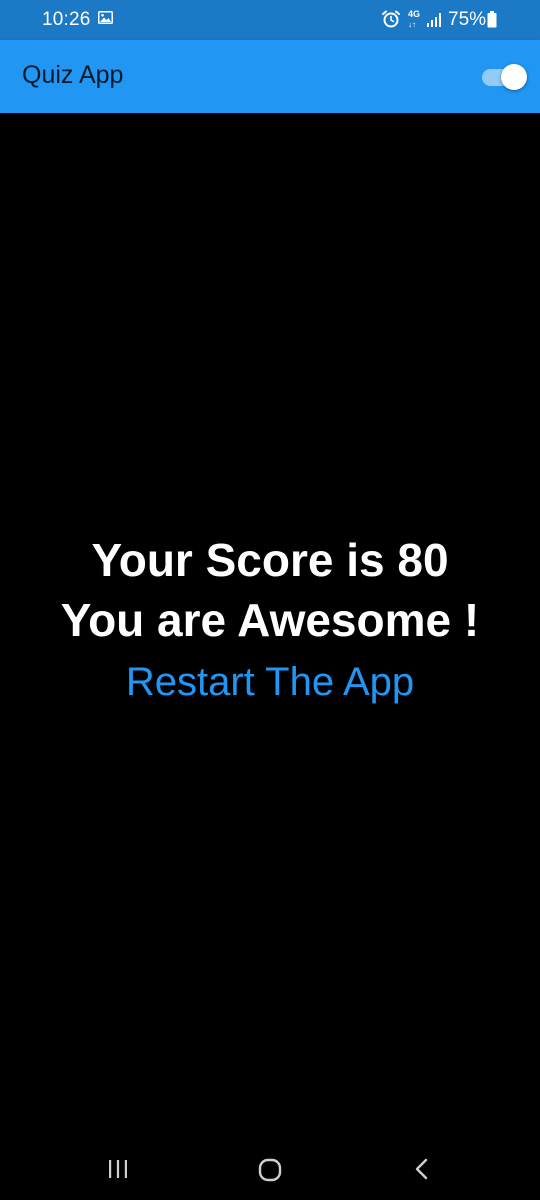  I want to click on theme-toggle-switch, so click(504, 77).